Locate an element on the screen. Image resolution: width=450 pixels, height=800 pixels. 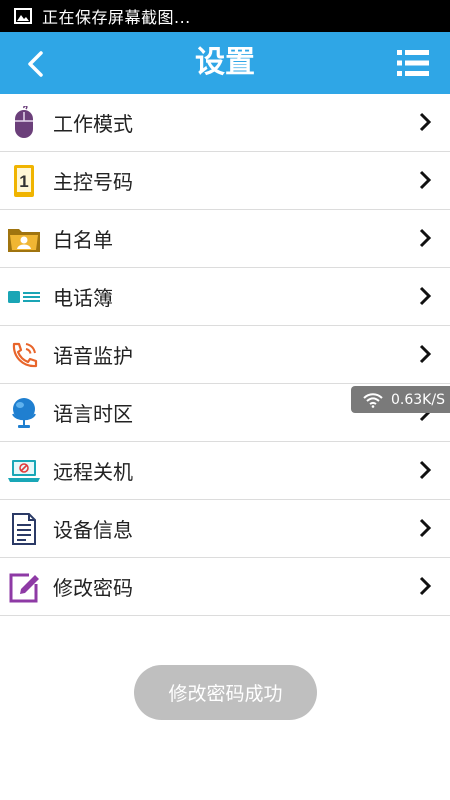
setting-item-phonebook: 电话簿 is located at coordinates (225, 297).